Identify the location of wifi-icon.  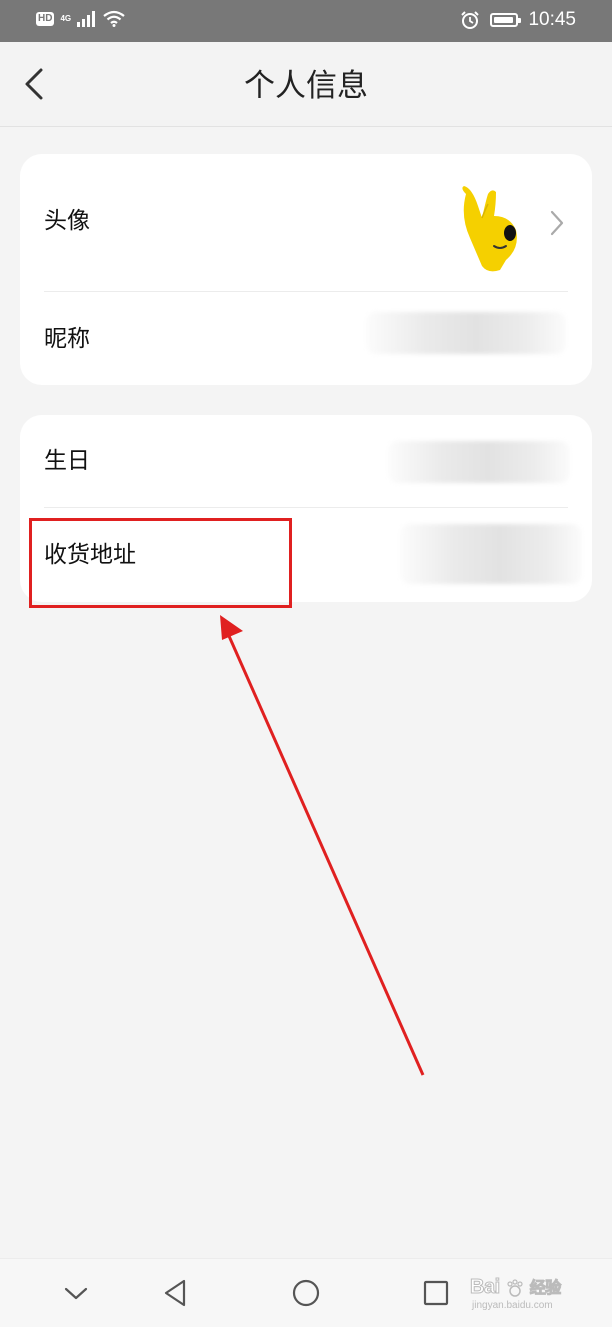
(114, 18).